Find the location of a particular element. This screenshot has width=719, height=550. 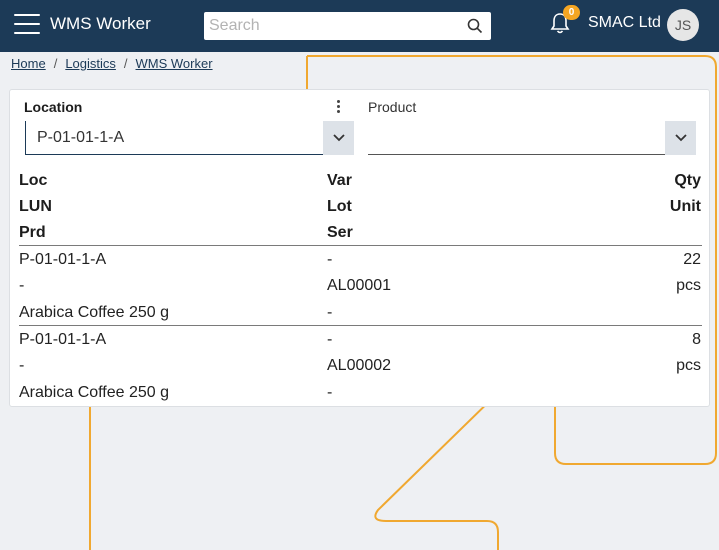

top-bar: WMS Worker 0 SMAC Ltd JS is located at coordinates (359, 26).